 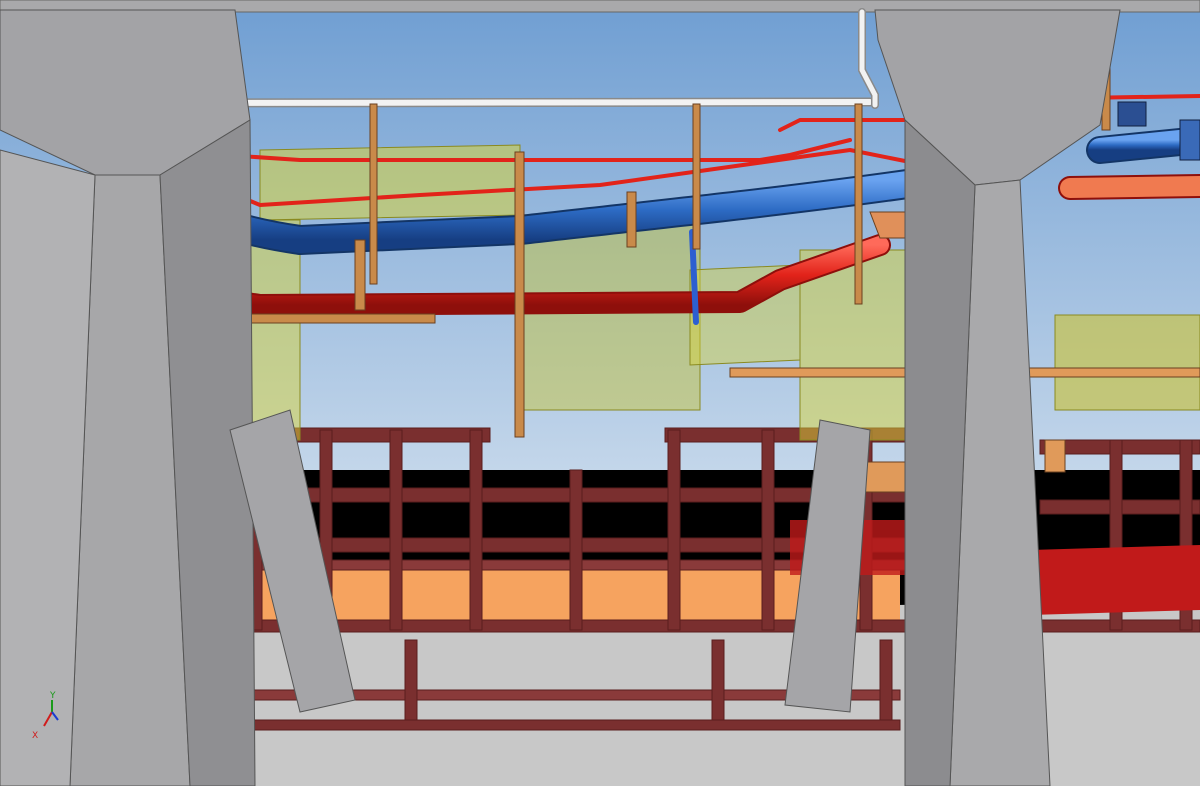 I want to click on axis-y-label: Y, so click(x=52, y=696).